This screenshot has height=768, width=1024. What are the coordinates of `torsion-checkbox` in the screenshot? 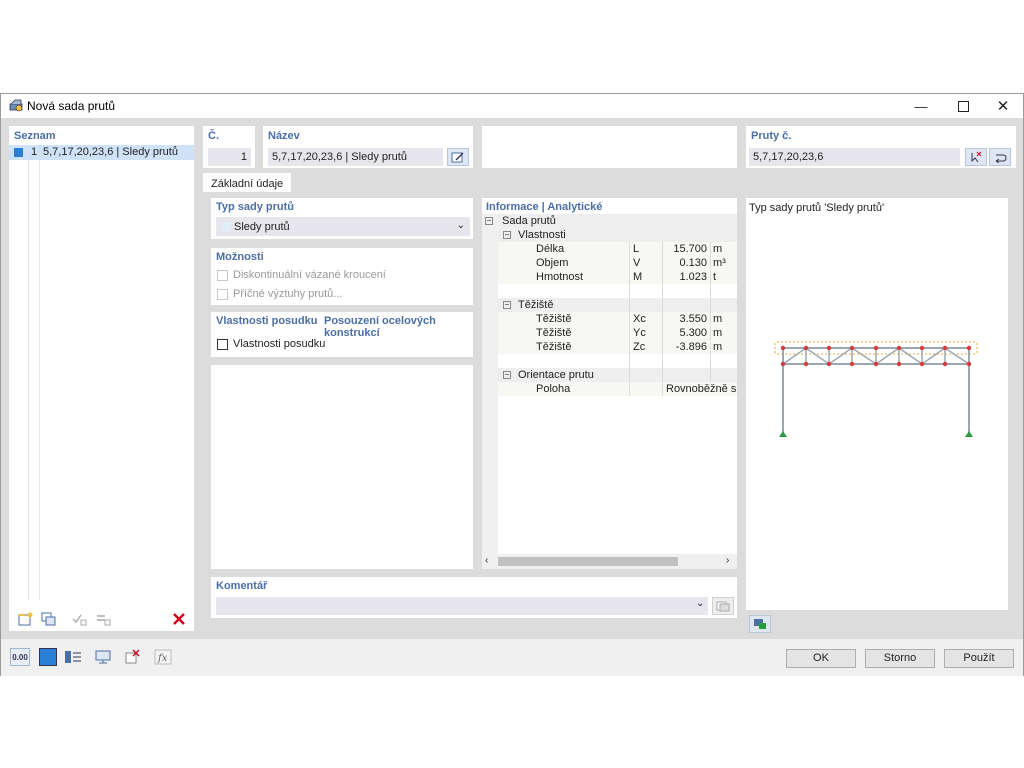 It's located at (222, 275).